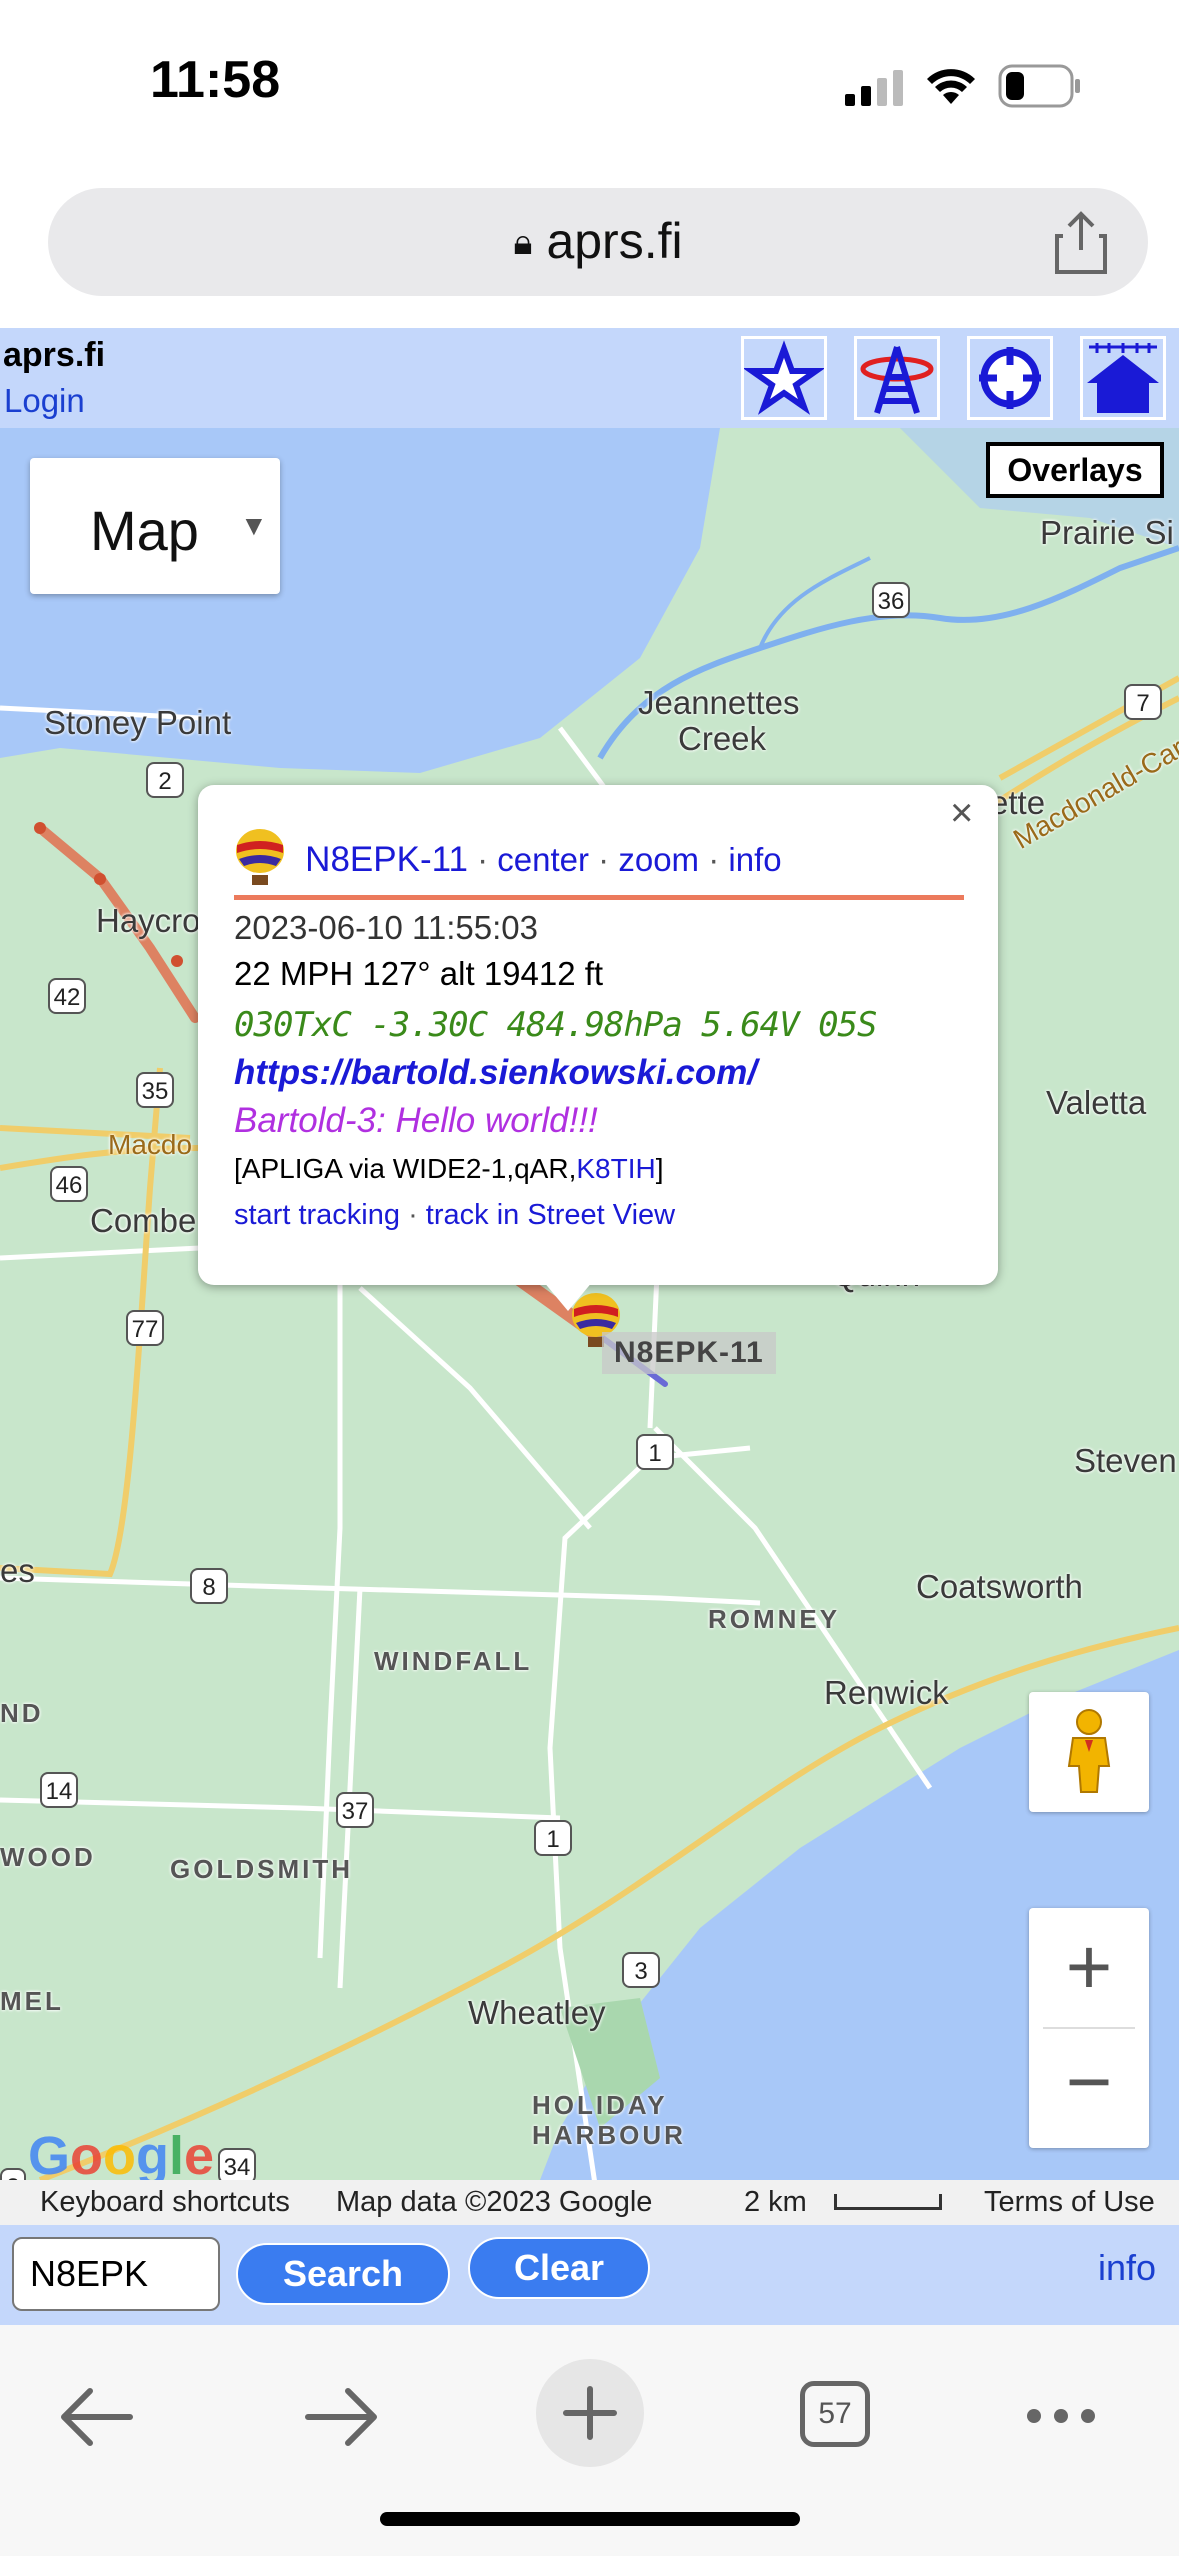 Image resolution: width=1179 pixels, height=2556 pixels. What do you see at coordinates (145, 1328) in the screenshot?
I see `road-shield: 77` at bounding box center [145, 1328].